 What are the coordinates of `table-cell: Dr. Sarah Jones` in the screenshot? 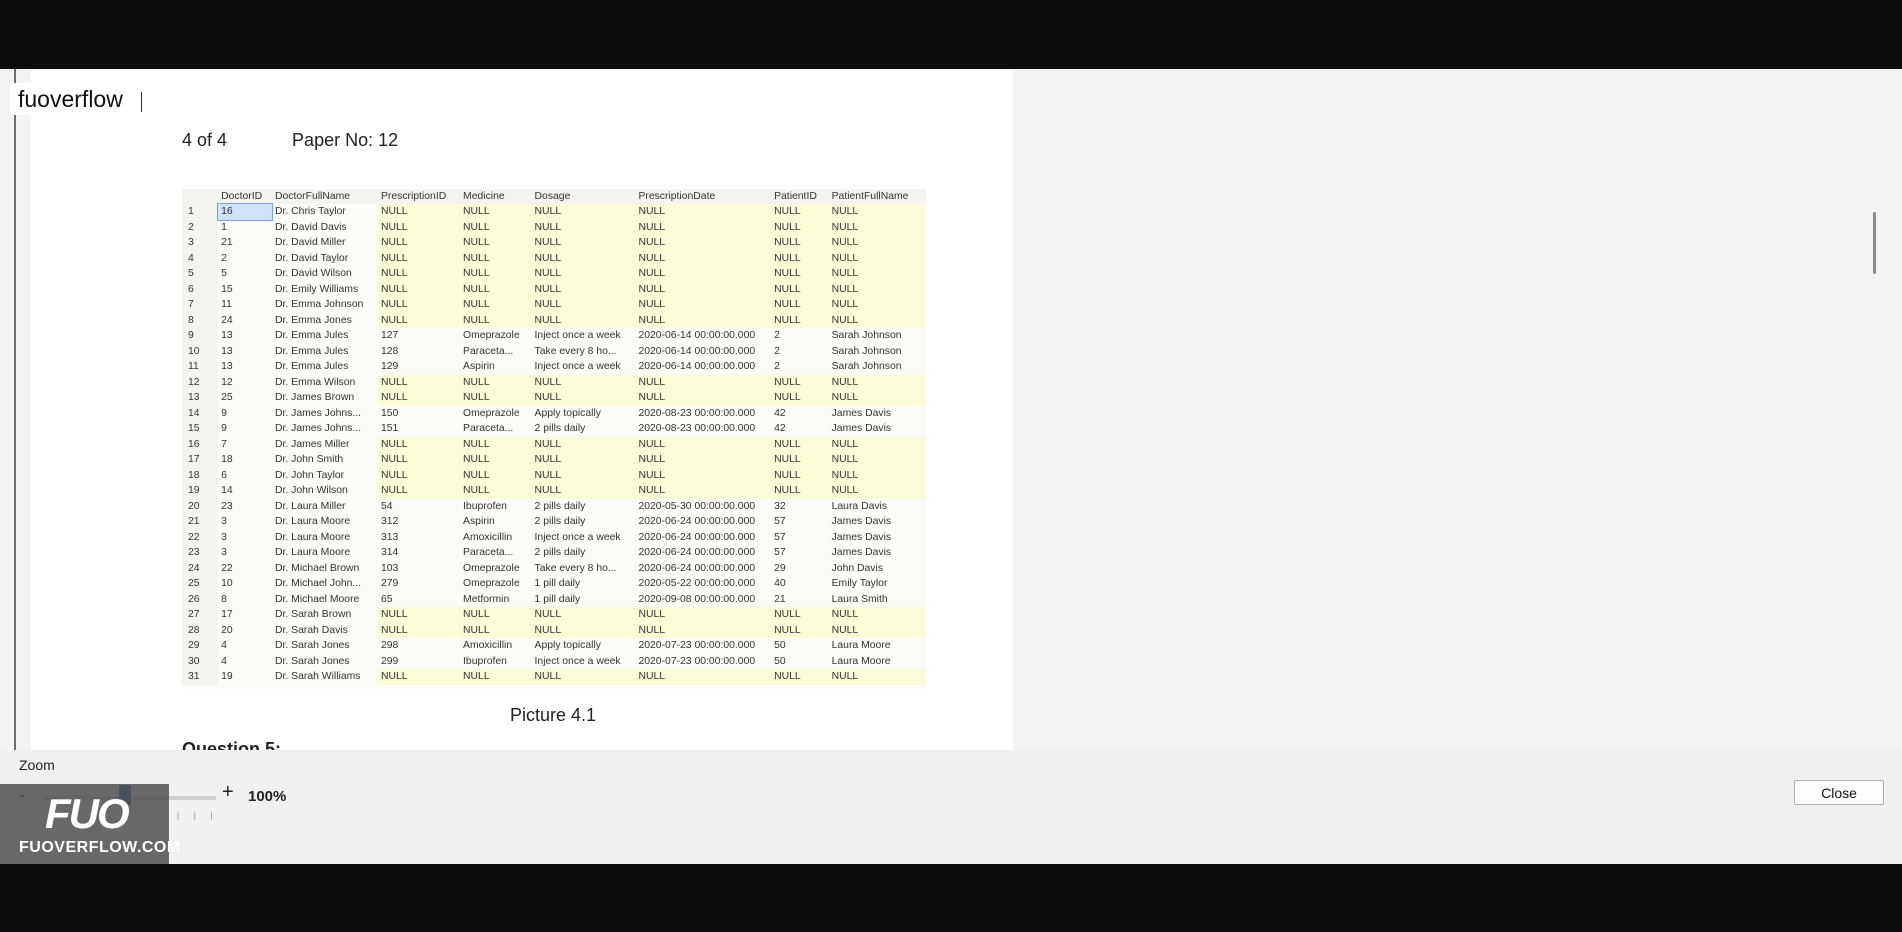 It's located at (325, 646).